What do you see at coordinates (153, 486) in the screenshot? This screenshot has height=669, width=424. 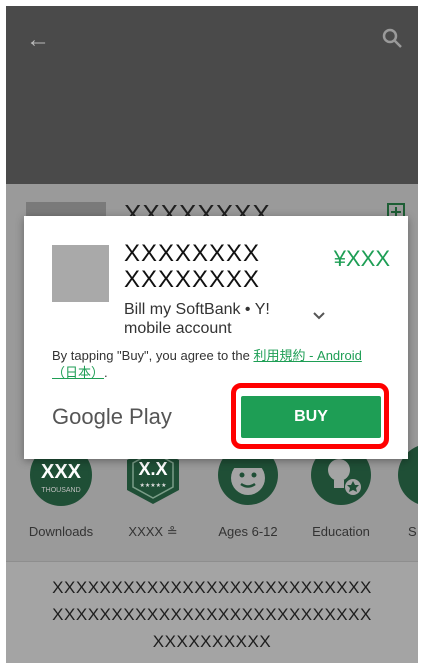 I see `rating-stars: ★★★★★` at bounding box center [153, 486].